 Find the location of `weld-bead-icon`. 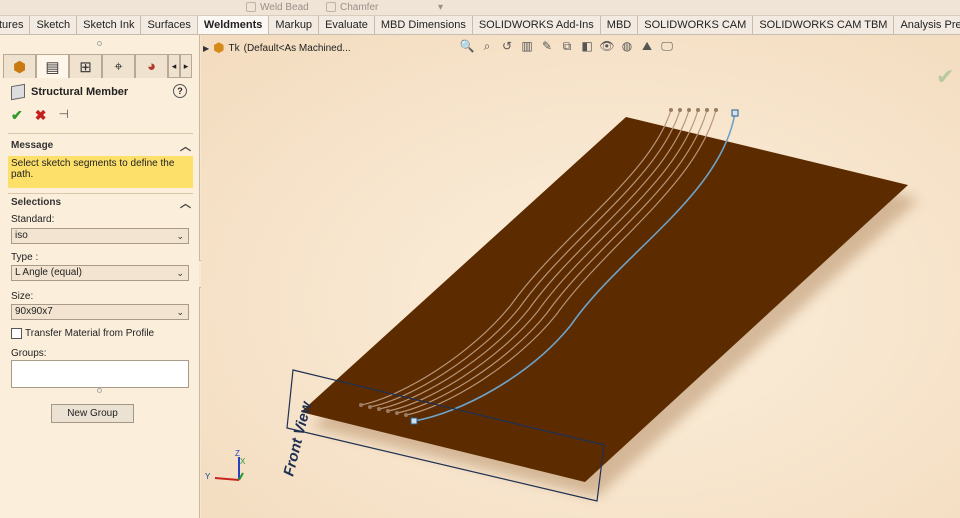

weld-bead-icon is located at coordinates (251, 7).